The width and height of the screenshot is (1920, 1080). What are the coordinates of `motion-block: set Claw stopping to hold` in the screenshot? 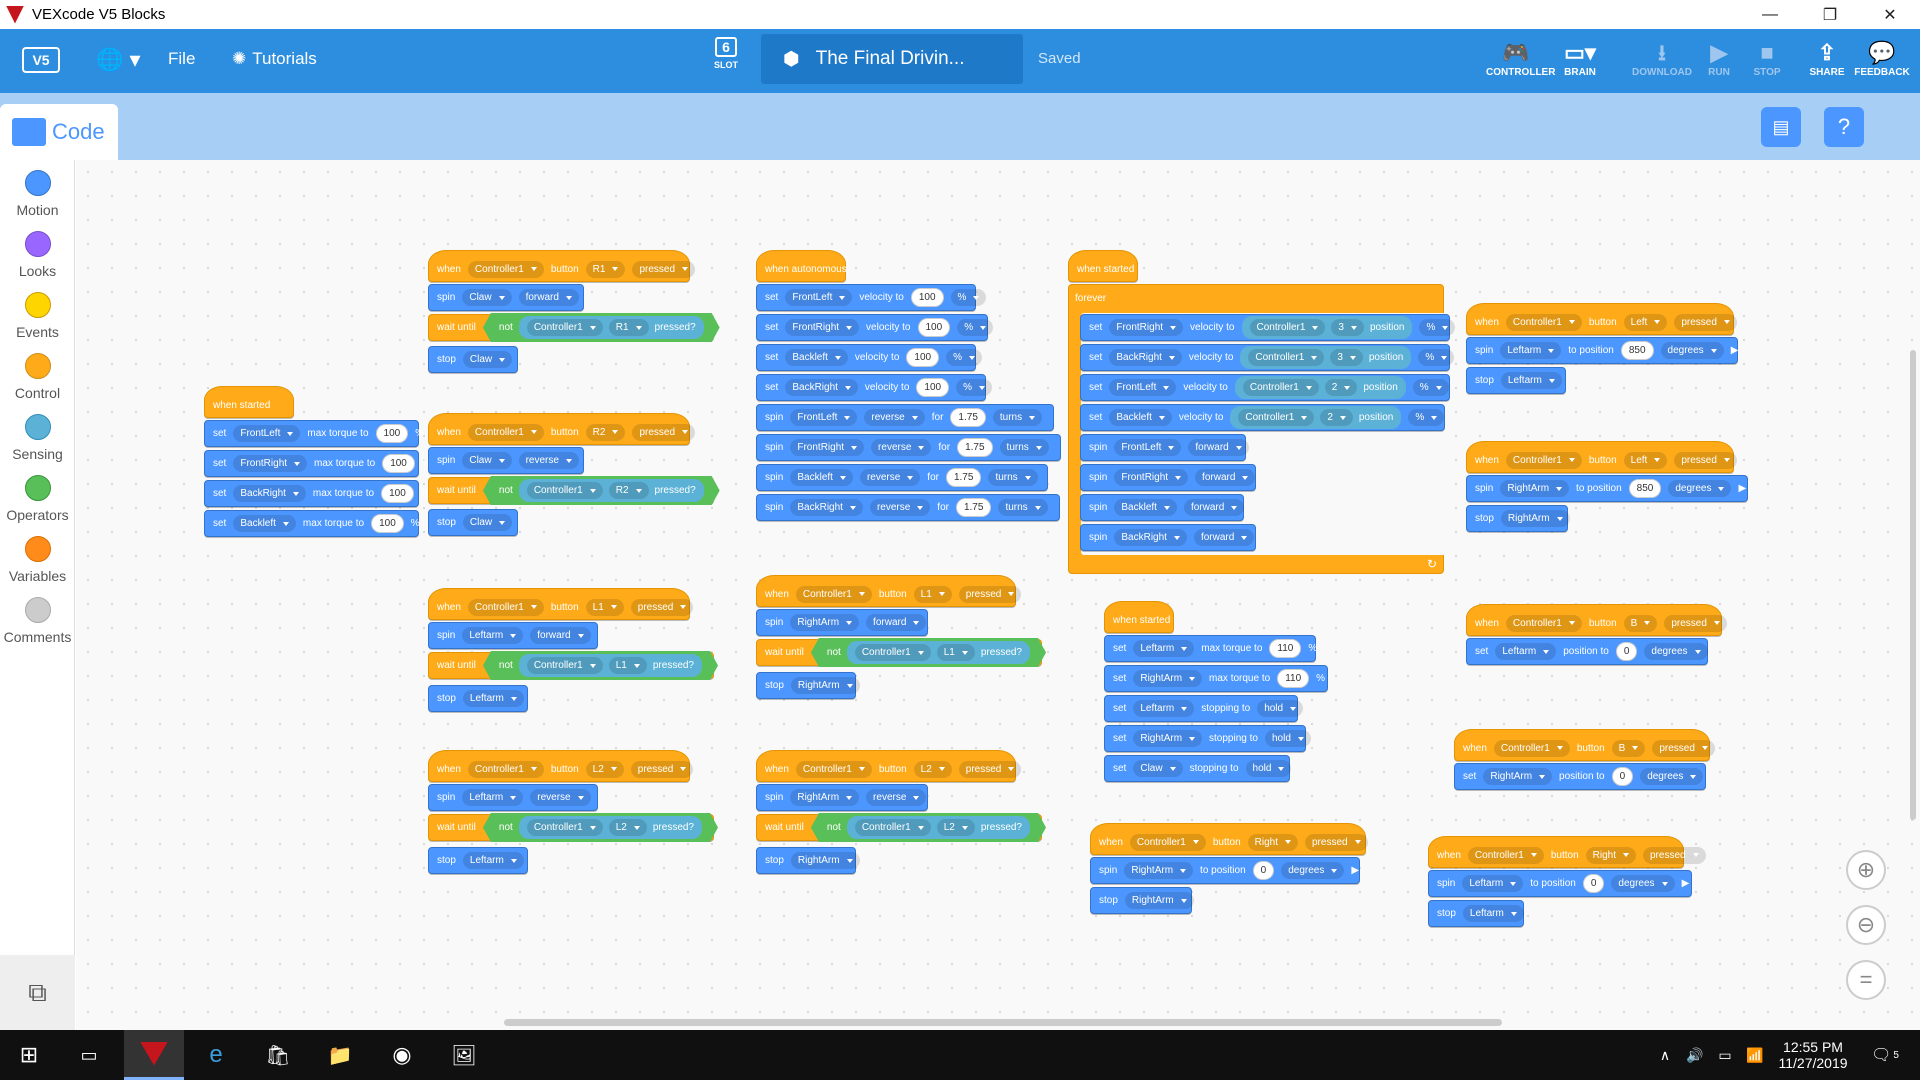 It's located at (1198, 768).